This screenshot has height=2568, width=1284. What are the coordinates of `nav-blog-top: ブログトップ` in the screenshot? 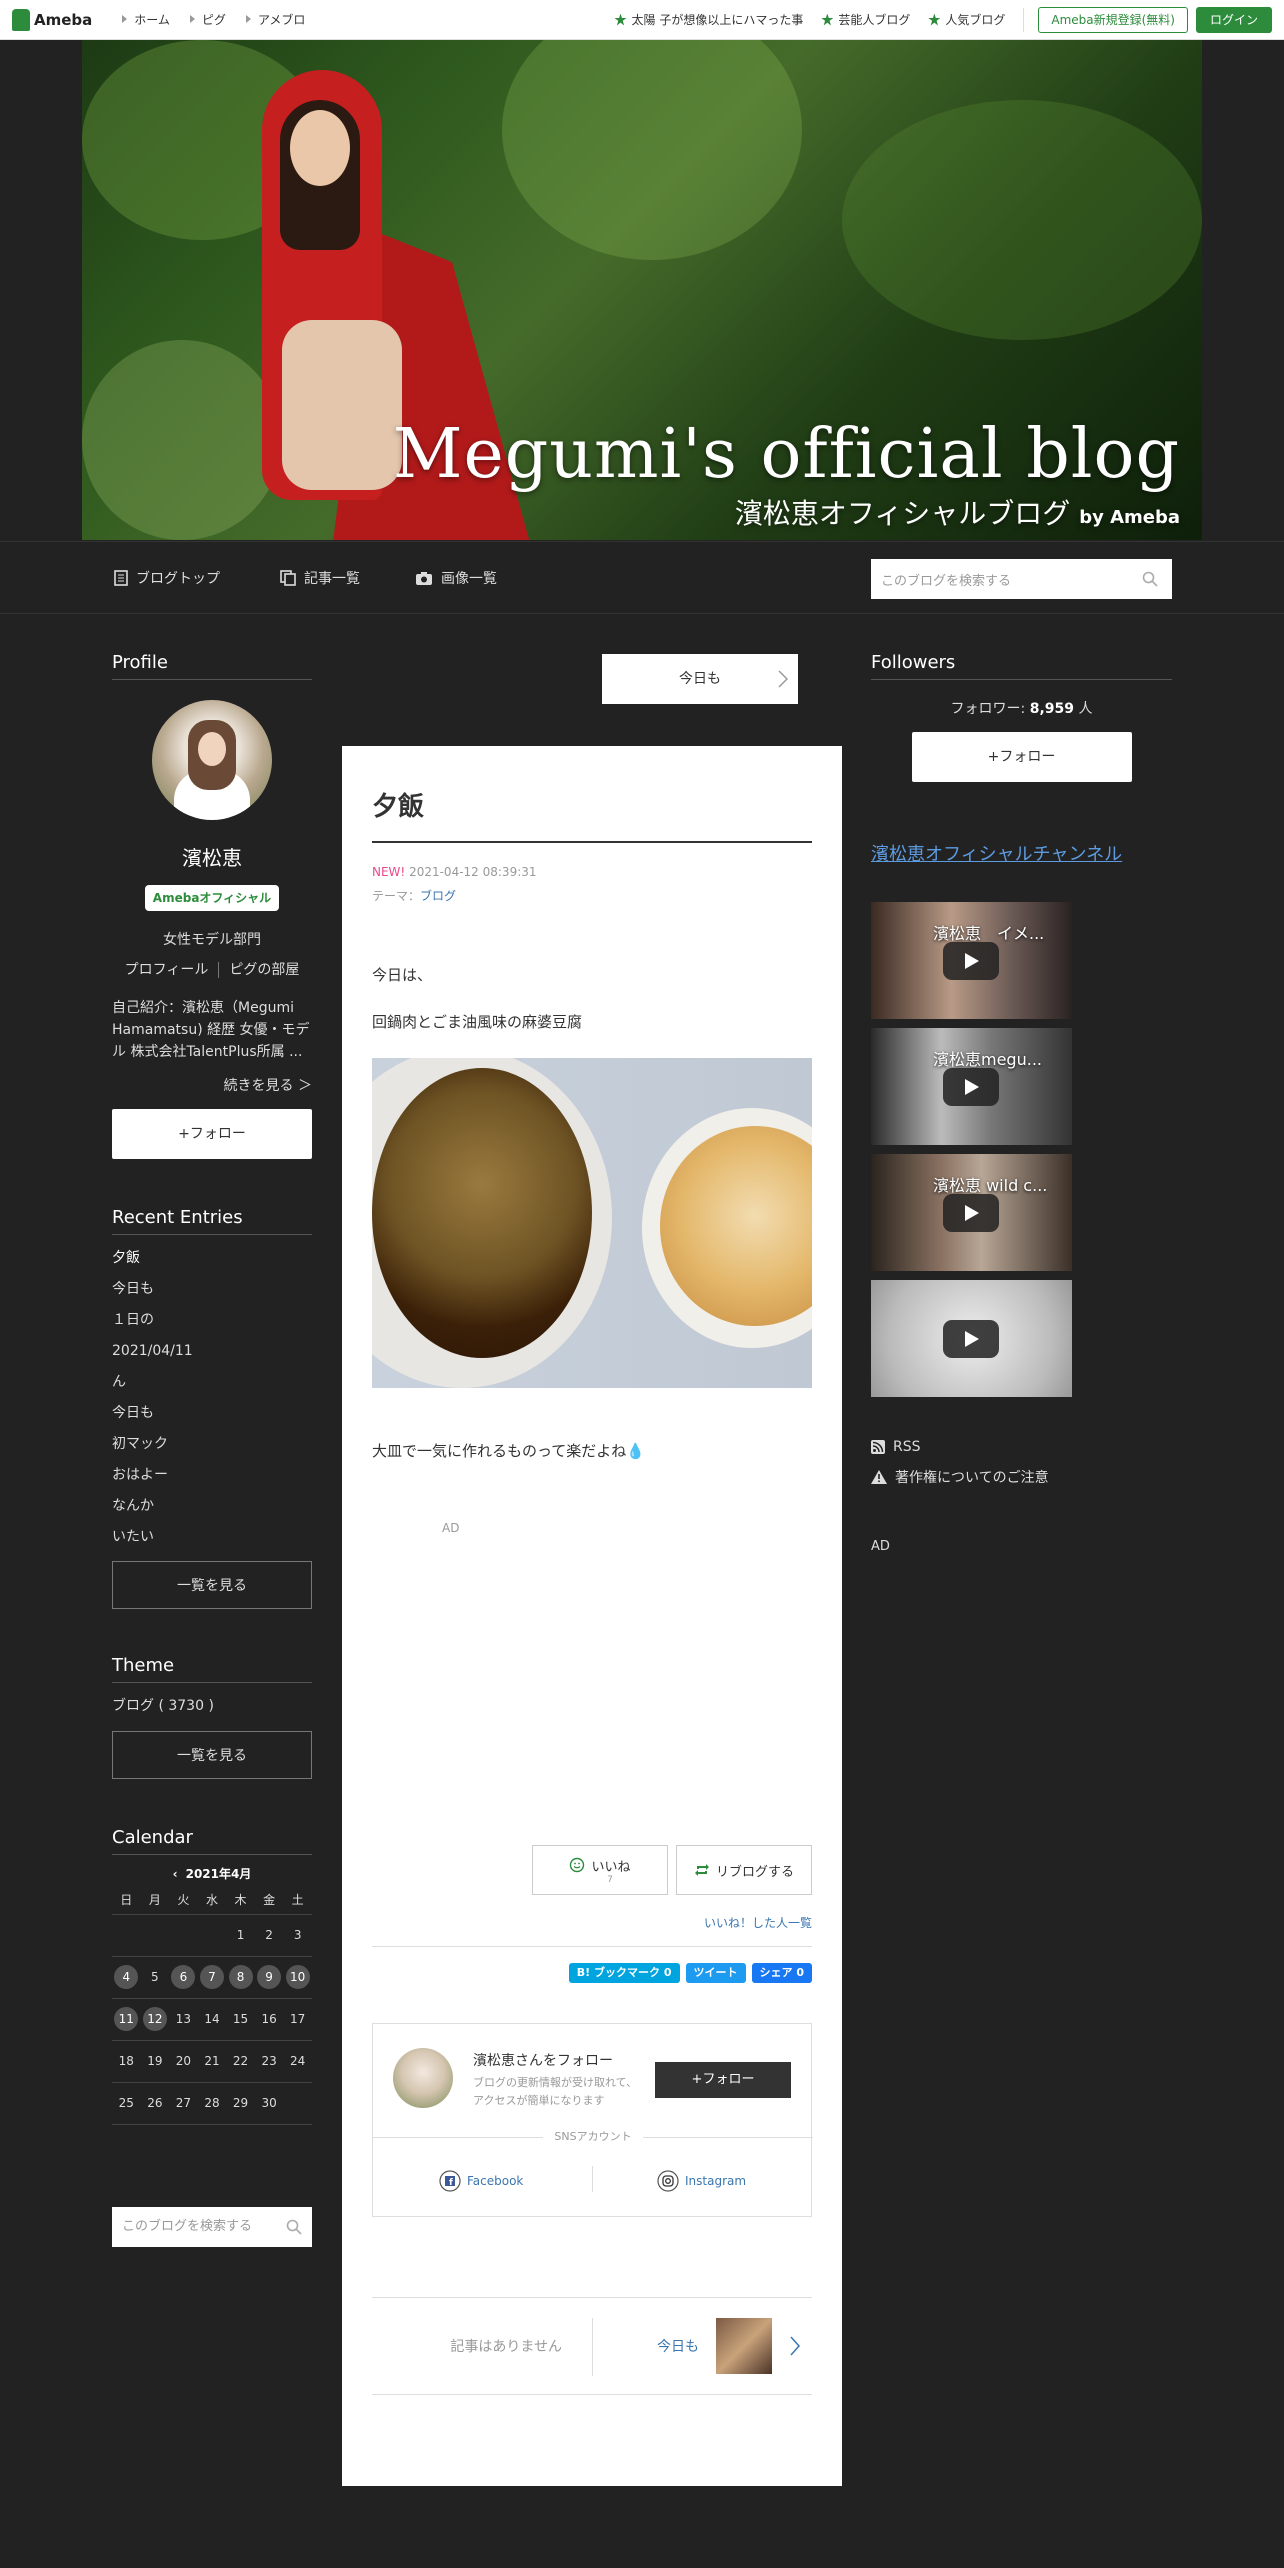 It's located at (167, 578).